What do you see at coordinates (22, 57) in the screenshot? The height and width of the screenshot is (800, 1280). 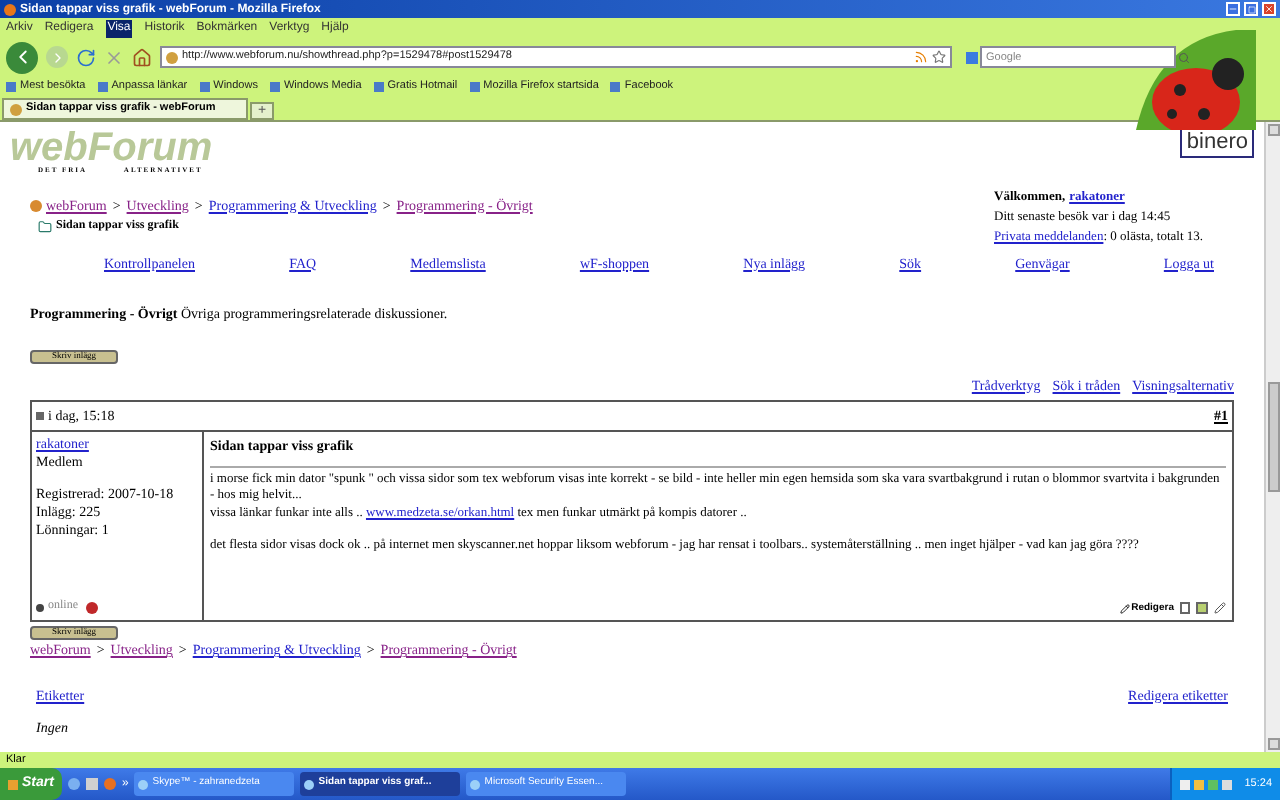 I see `back-button` at bounding box center [22, 57].